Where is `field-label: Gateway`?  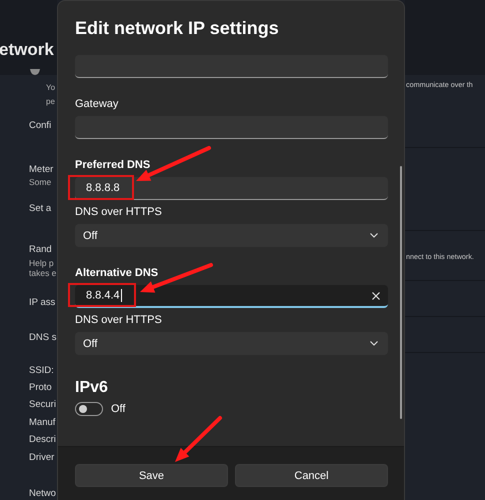 field-label: Gateway is located at coordinates (97, 104).